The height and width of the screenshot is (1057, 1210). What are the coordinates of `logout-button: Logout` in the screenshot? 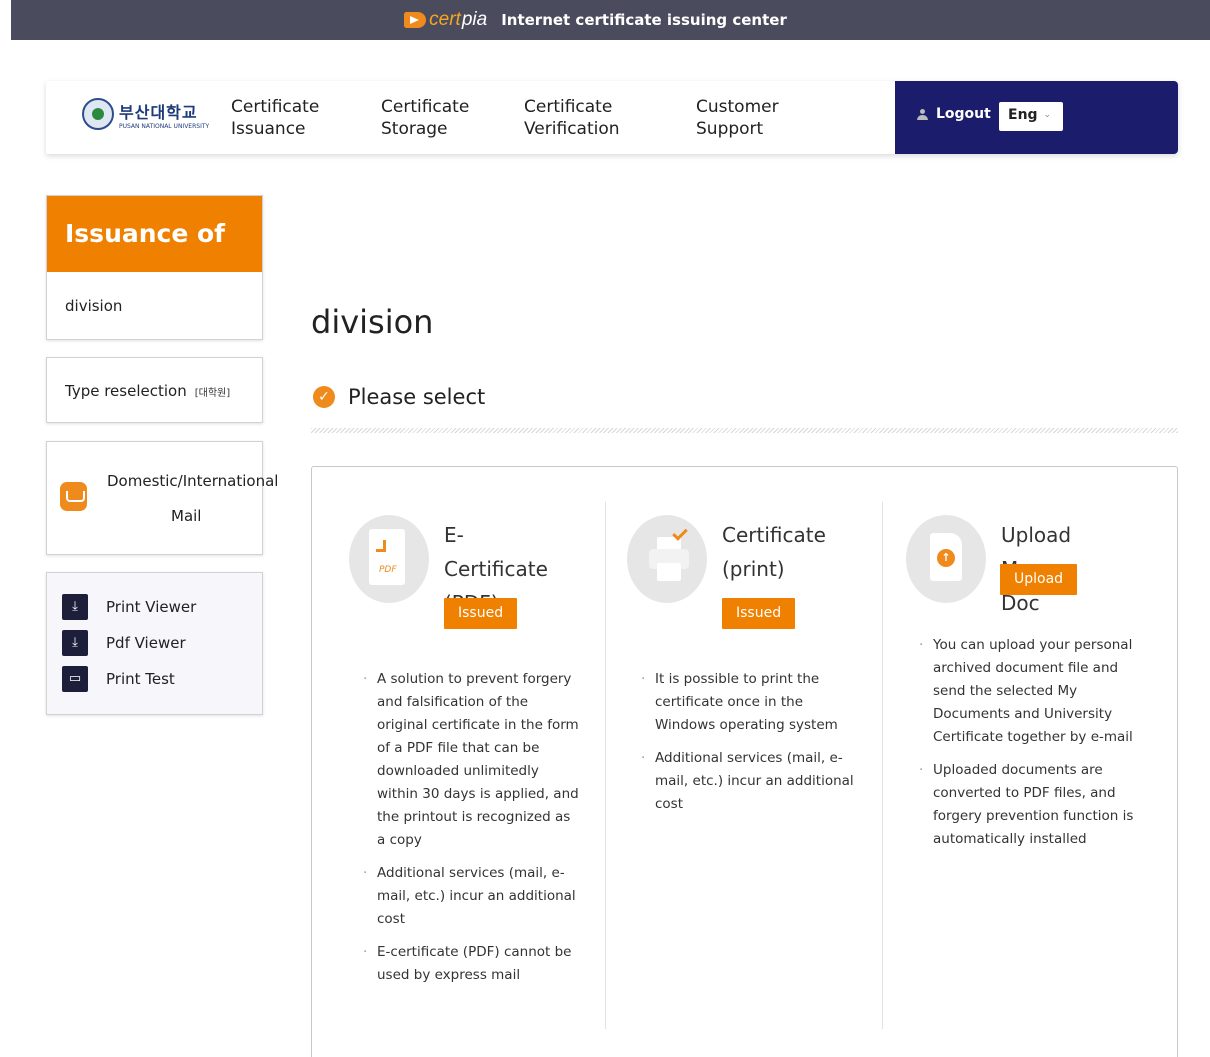 It's located at (954, 114).